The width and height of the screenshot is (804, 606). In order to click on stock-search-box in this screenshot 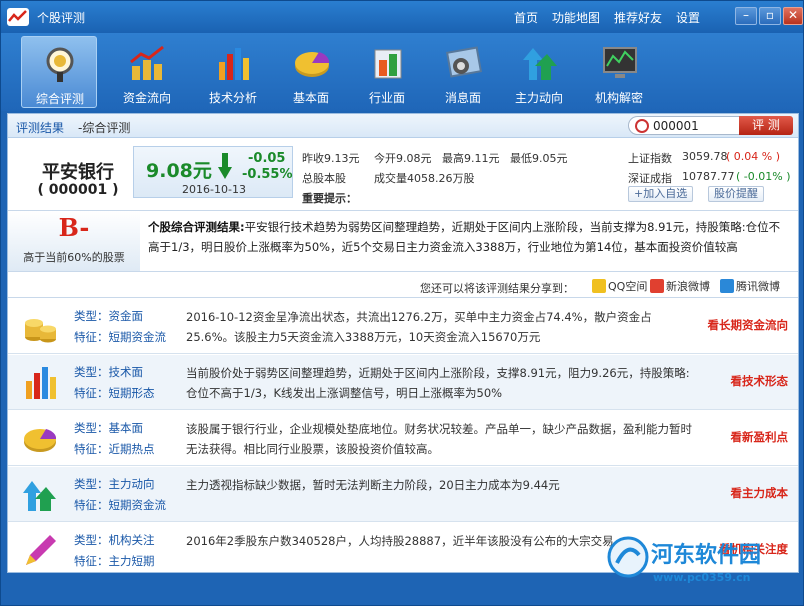, I will do `click(684, 125)`.